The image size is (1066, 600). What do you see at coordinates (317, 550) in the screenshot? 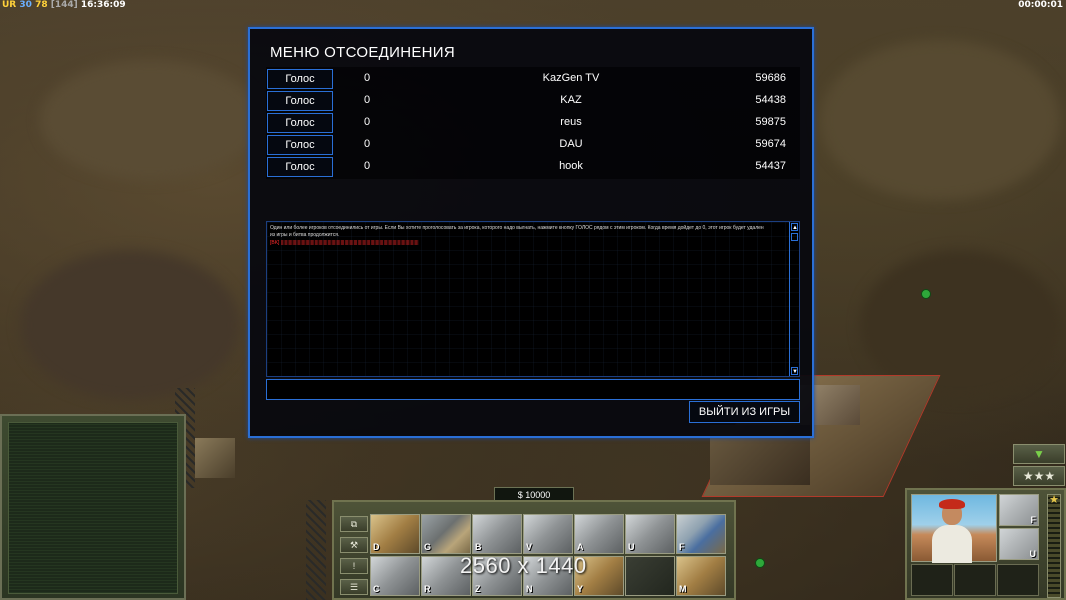
I see `tower-structure-bottom` at bounding box center [317, 550].